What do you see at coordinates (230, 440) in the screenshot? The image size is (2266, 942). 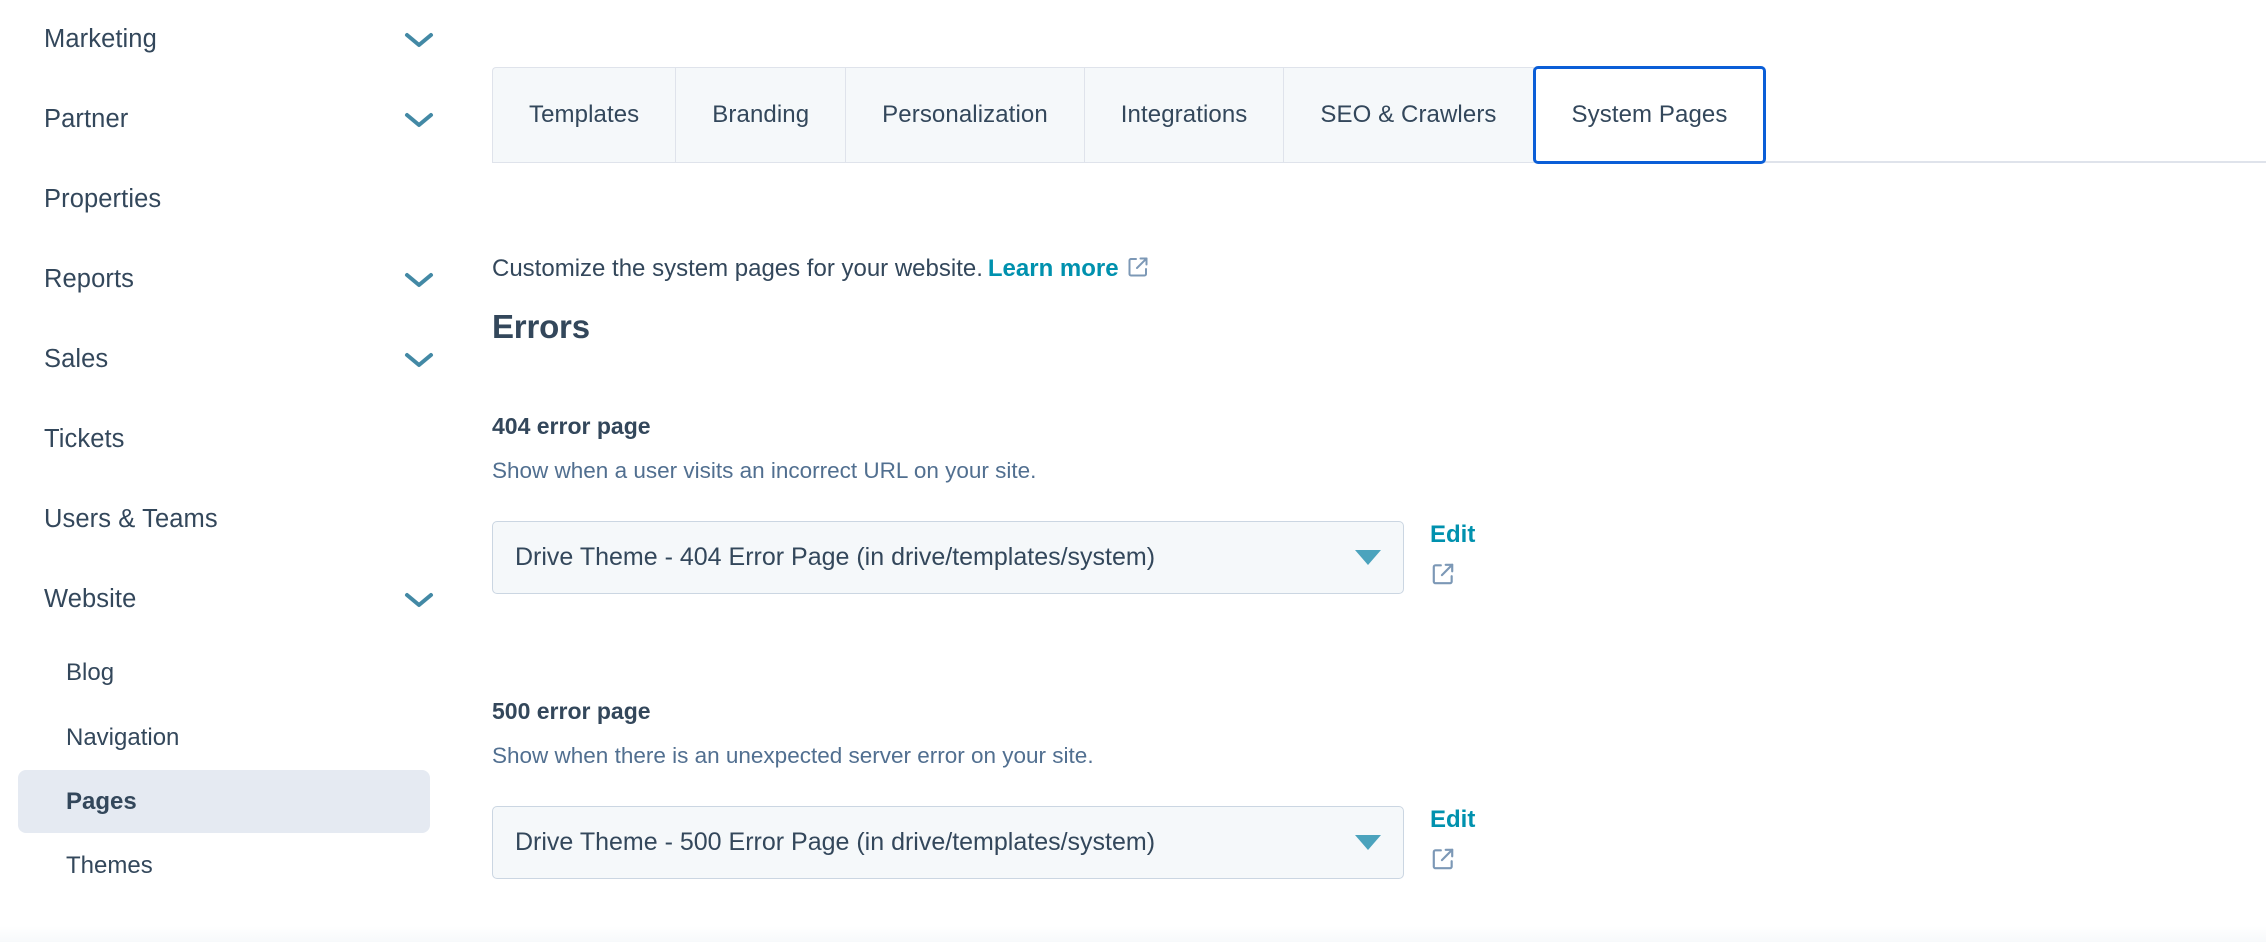 I see `sidebar-item-tickets: Tickets` at bounding box center [230, 440].